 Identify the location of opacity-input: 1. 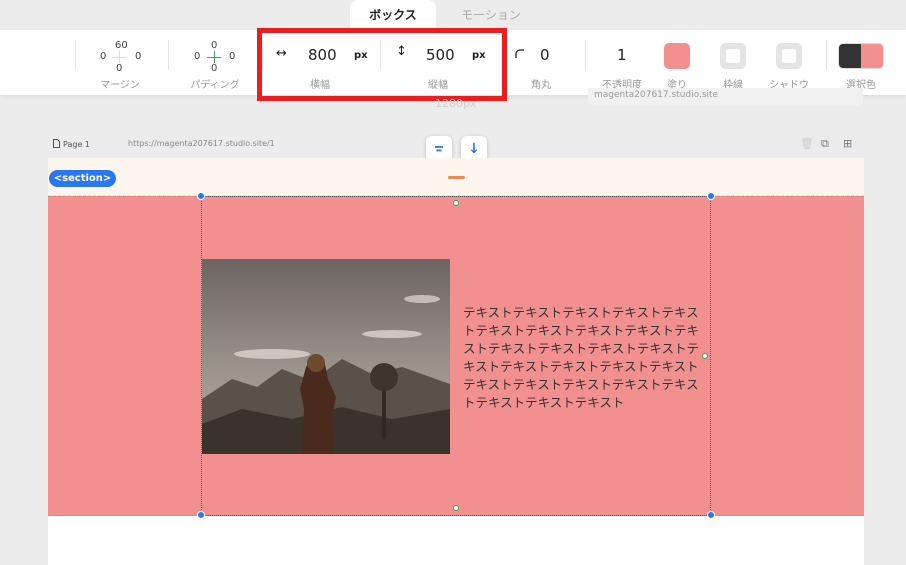
(622, 55).